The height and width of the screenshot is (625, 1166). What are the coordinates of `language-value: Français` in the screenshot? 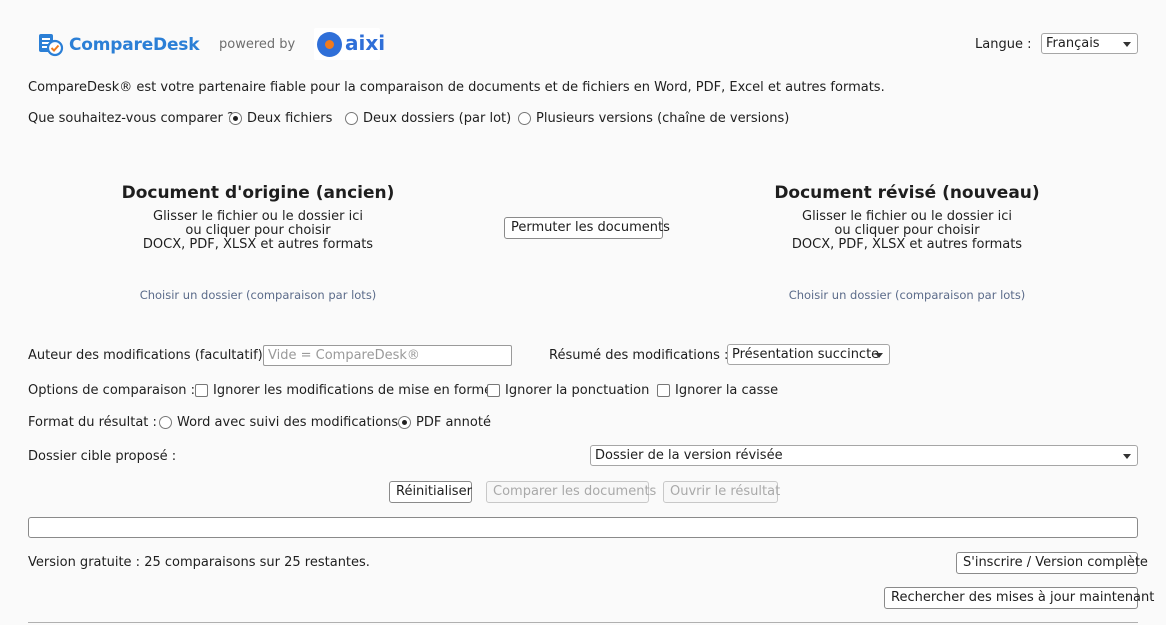 It's located at (1073, 43).